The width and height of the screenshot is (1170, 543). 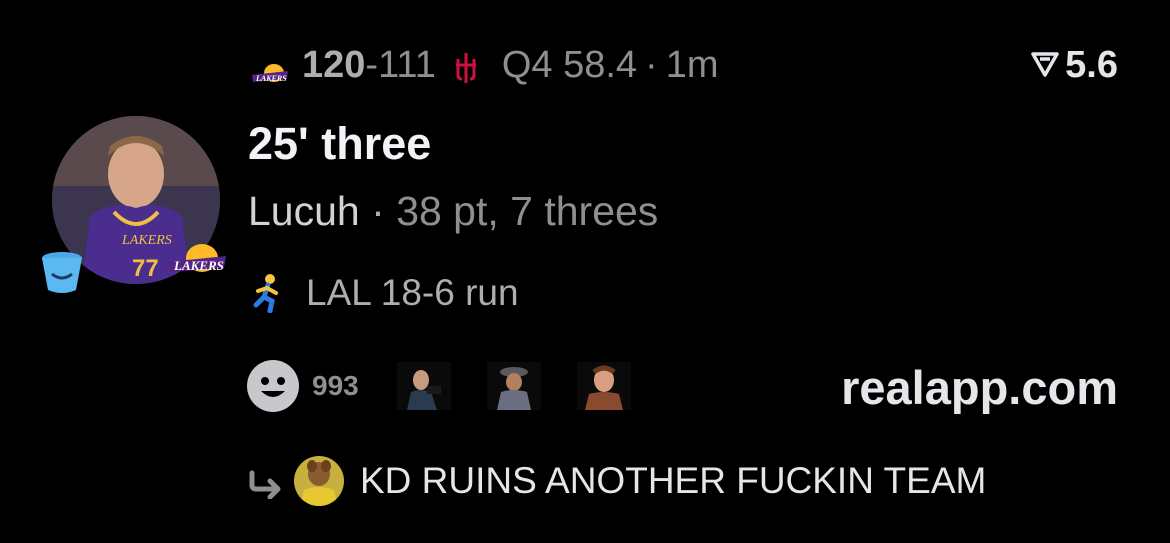 I want to click on reactions-row: 993, so click(x=456, y=386).